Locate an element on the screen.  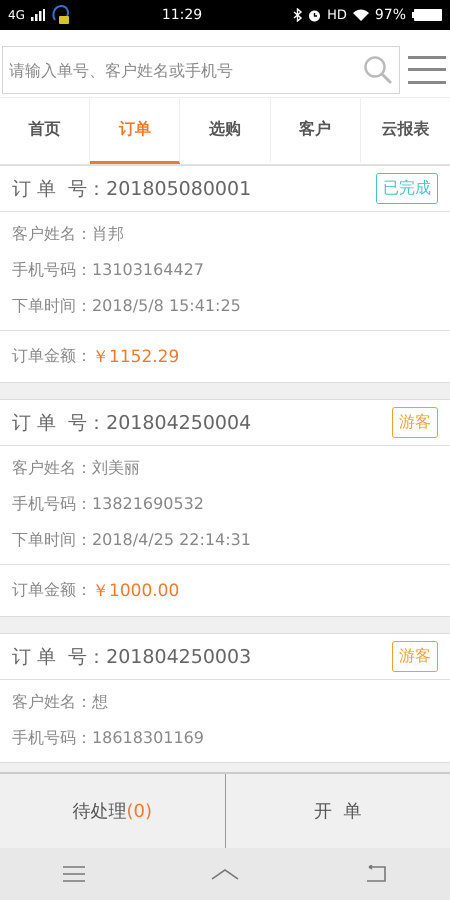
order-detail: 手机号码：13821690532 is located at coordinates (108, 503).